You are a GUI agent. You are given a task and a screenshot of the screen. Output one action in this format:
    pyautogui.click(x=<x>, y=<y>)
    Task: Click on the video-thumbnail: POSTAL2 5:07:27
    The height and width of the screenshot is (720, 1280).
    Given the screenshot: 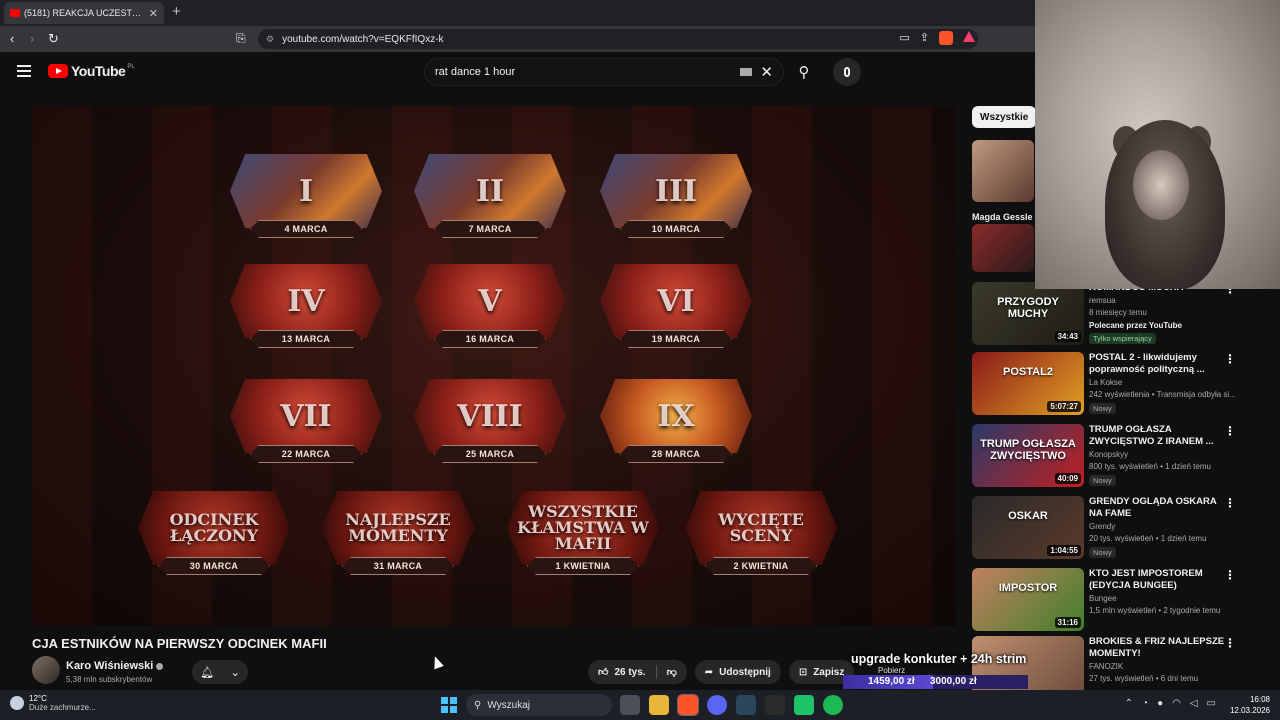 What is the action you would take?
    pyautogui.click(x=1028, y=383)
    